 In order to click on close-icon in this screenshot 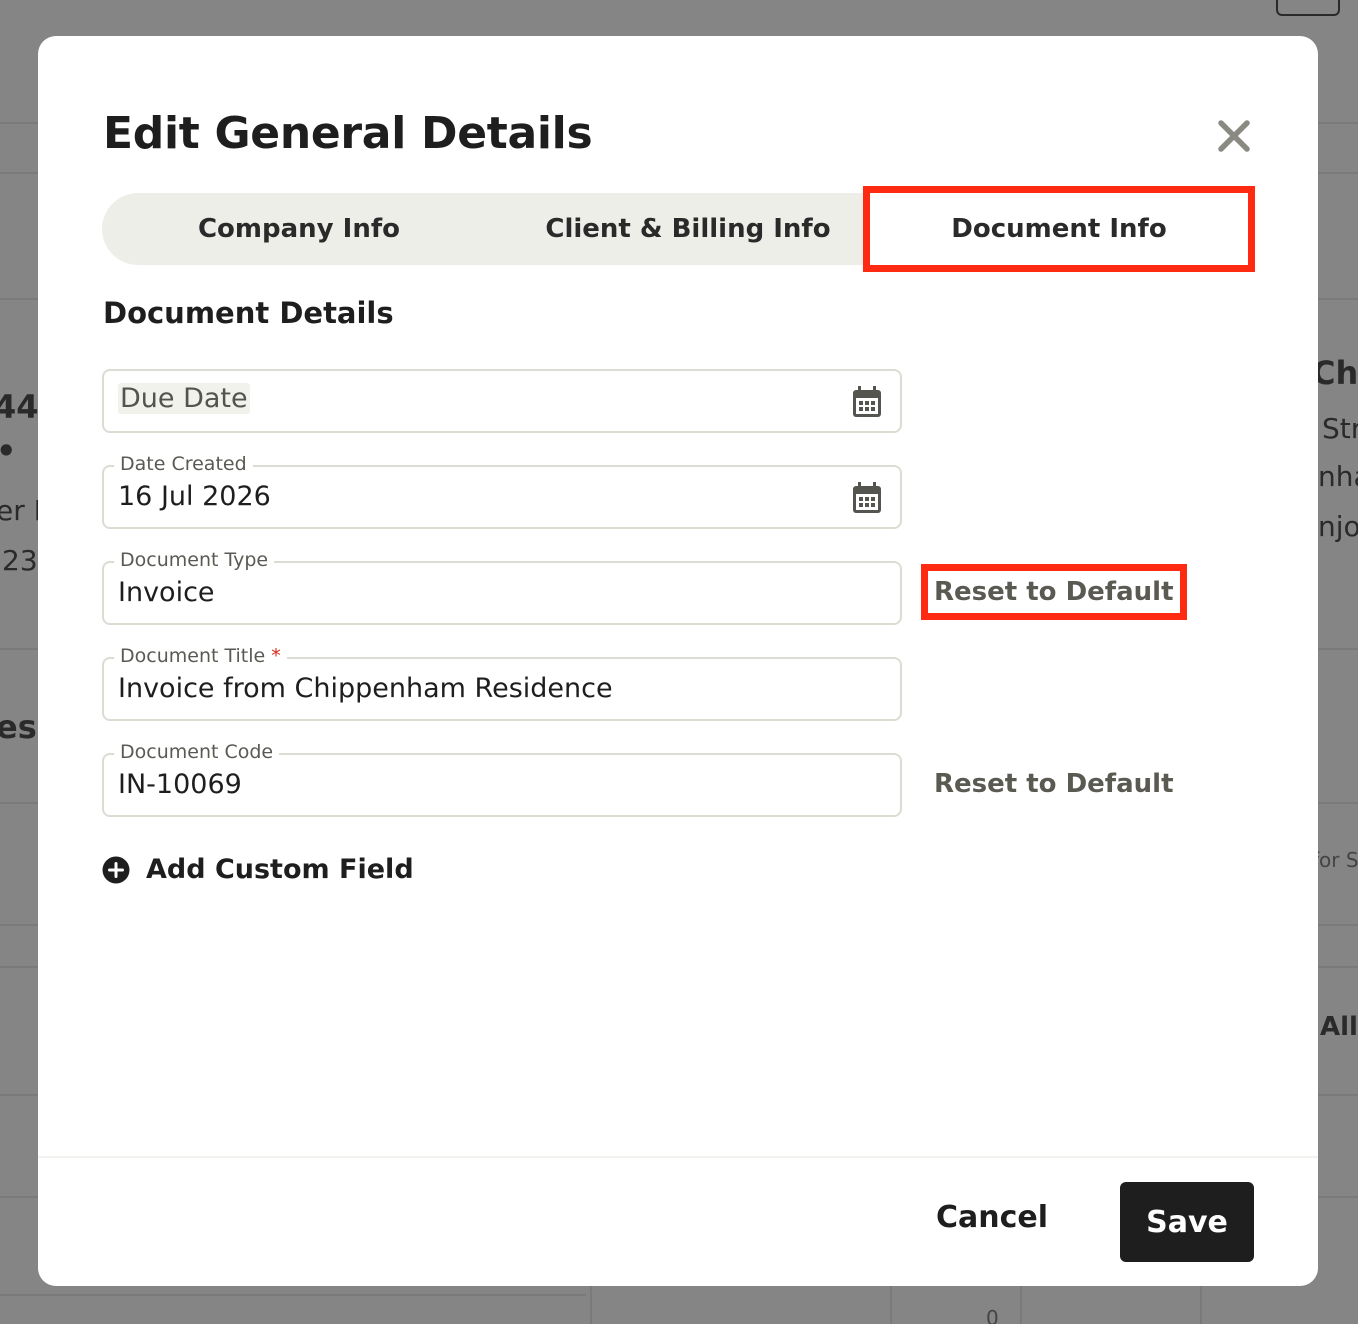, I will do `click(1234, 136)`.